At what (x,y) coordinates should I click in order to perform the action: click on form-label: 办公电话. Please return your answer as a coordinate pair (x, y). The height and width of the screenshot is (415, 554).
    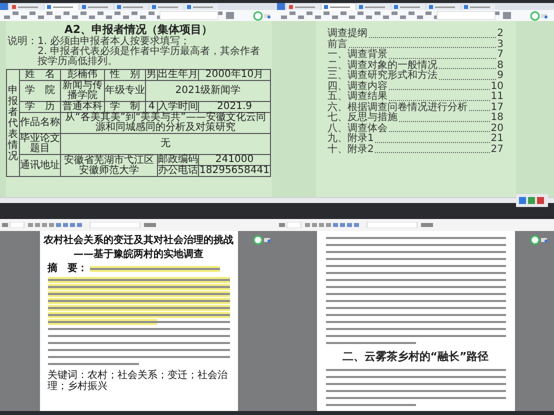
    Looking at the image, I should click on (178, 171).